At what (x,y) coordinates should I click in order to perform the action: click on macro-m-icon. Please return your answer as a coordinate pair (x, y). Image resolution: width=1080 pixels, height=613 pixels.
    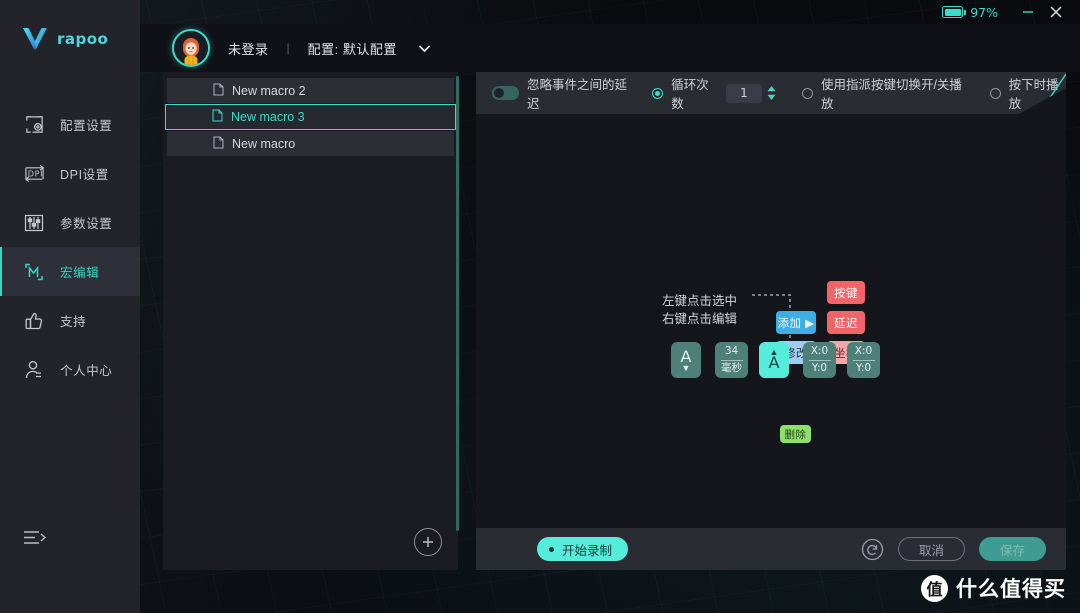
    Looking at the image, I should click on (34, 272).